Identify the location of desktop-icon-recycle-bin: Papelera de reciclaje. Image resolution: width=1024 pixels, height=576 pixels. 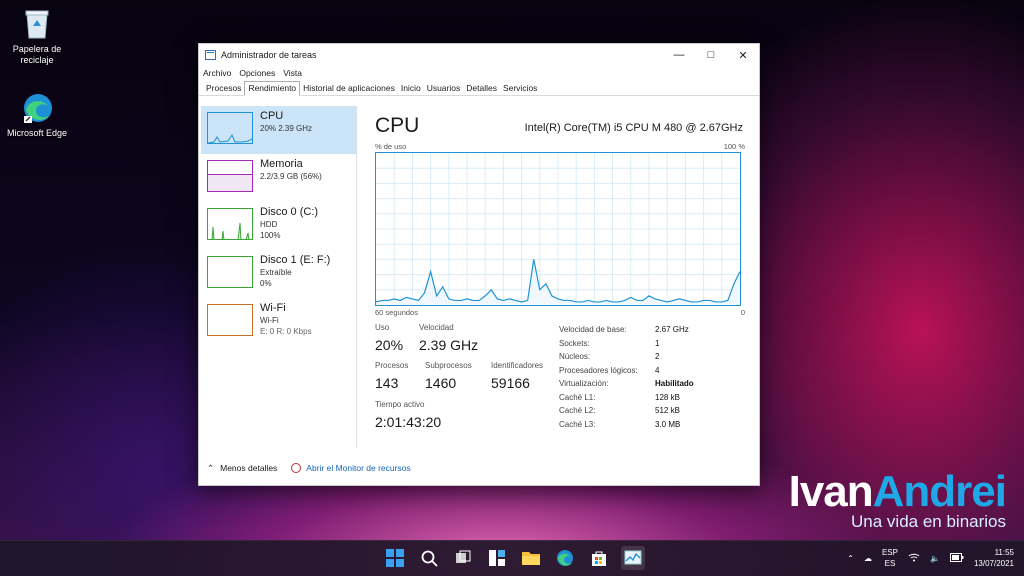
(37, 37).